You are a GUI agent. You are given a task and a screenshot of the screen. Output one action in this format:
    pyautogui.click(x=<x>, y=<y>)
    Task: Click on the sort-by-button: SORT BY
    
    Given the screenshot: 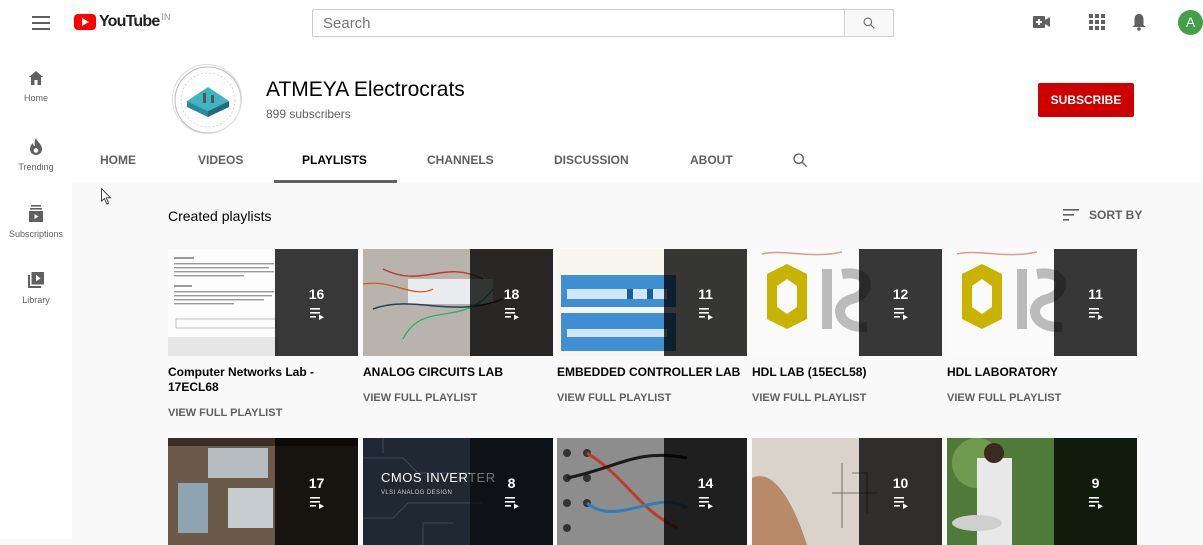 What is the action you would take?
    pyautogui.click(x=1102, y=215)
    